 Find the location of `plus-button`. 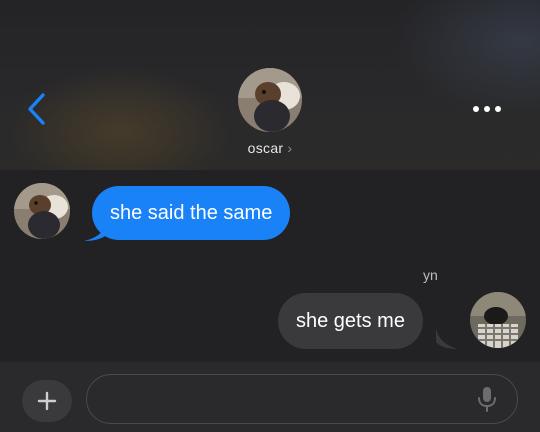

plus-button is located at coordinates (47, 401).